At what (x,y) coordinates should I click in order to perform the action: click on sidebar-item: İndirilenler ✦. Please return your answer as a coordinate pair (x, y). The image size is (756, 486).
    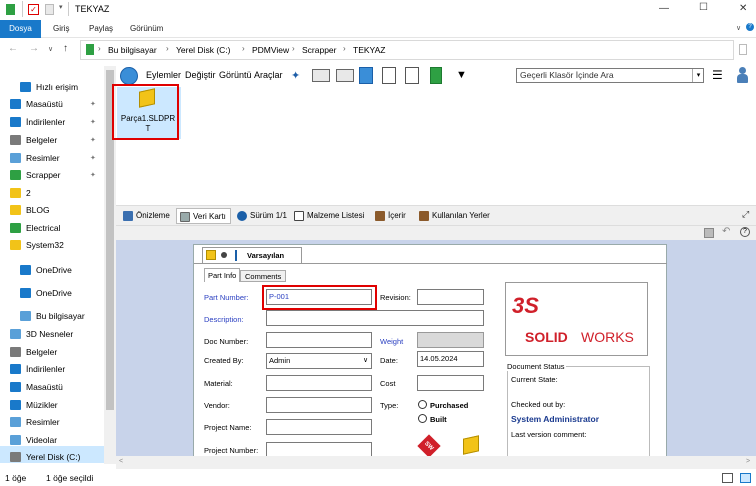
    Looking at the image, I should click on (52, 122).